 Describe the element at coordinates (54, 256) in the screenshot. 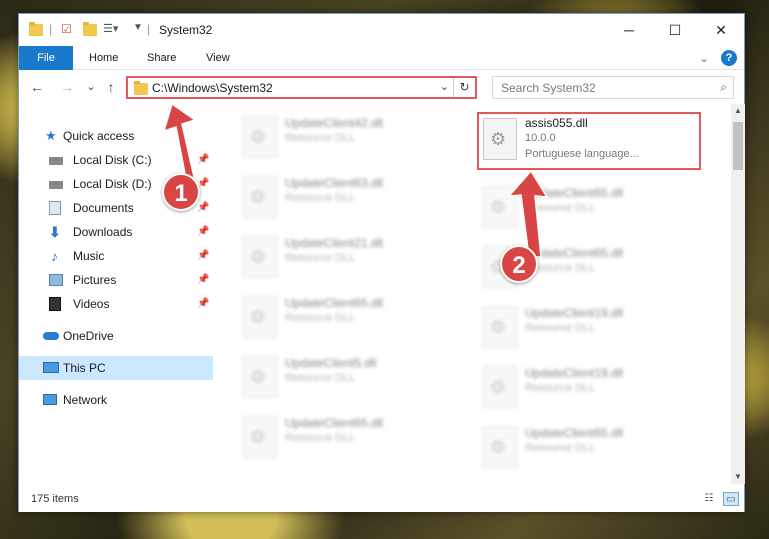

I see `music-icon: ♪` at that location.